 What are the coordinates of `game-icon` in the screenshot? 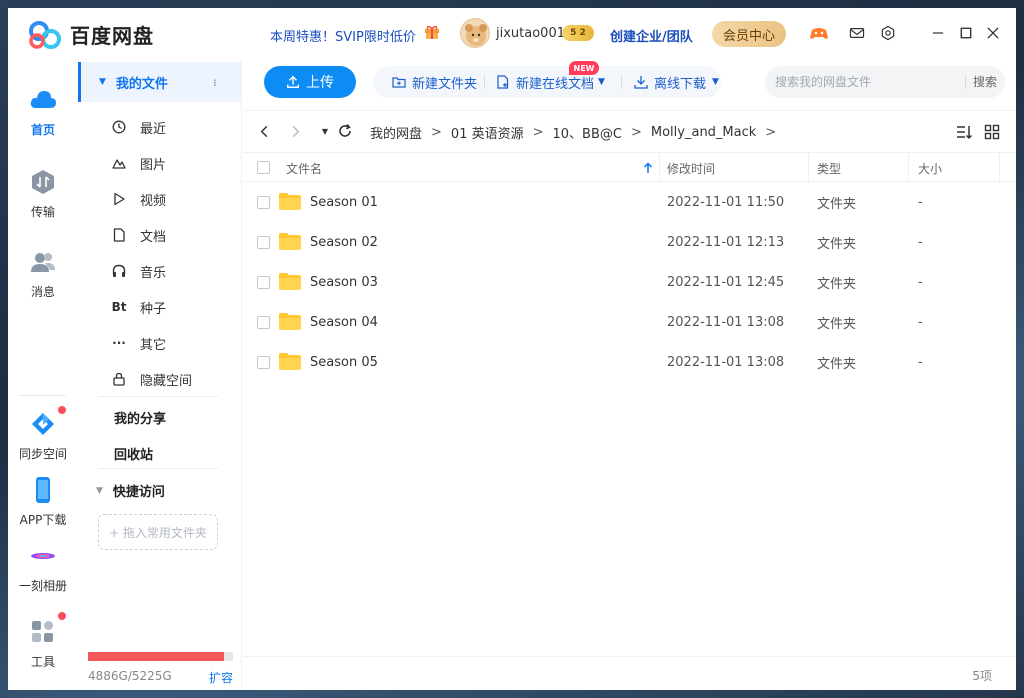 It's located at (819, 33).